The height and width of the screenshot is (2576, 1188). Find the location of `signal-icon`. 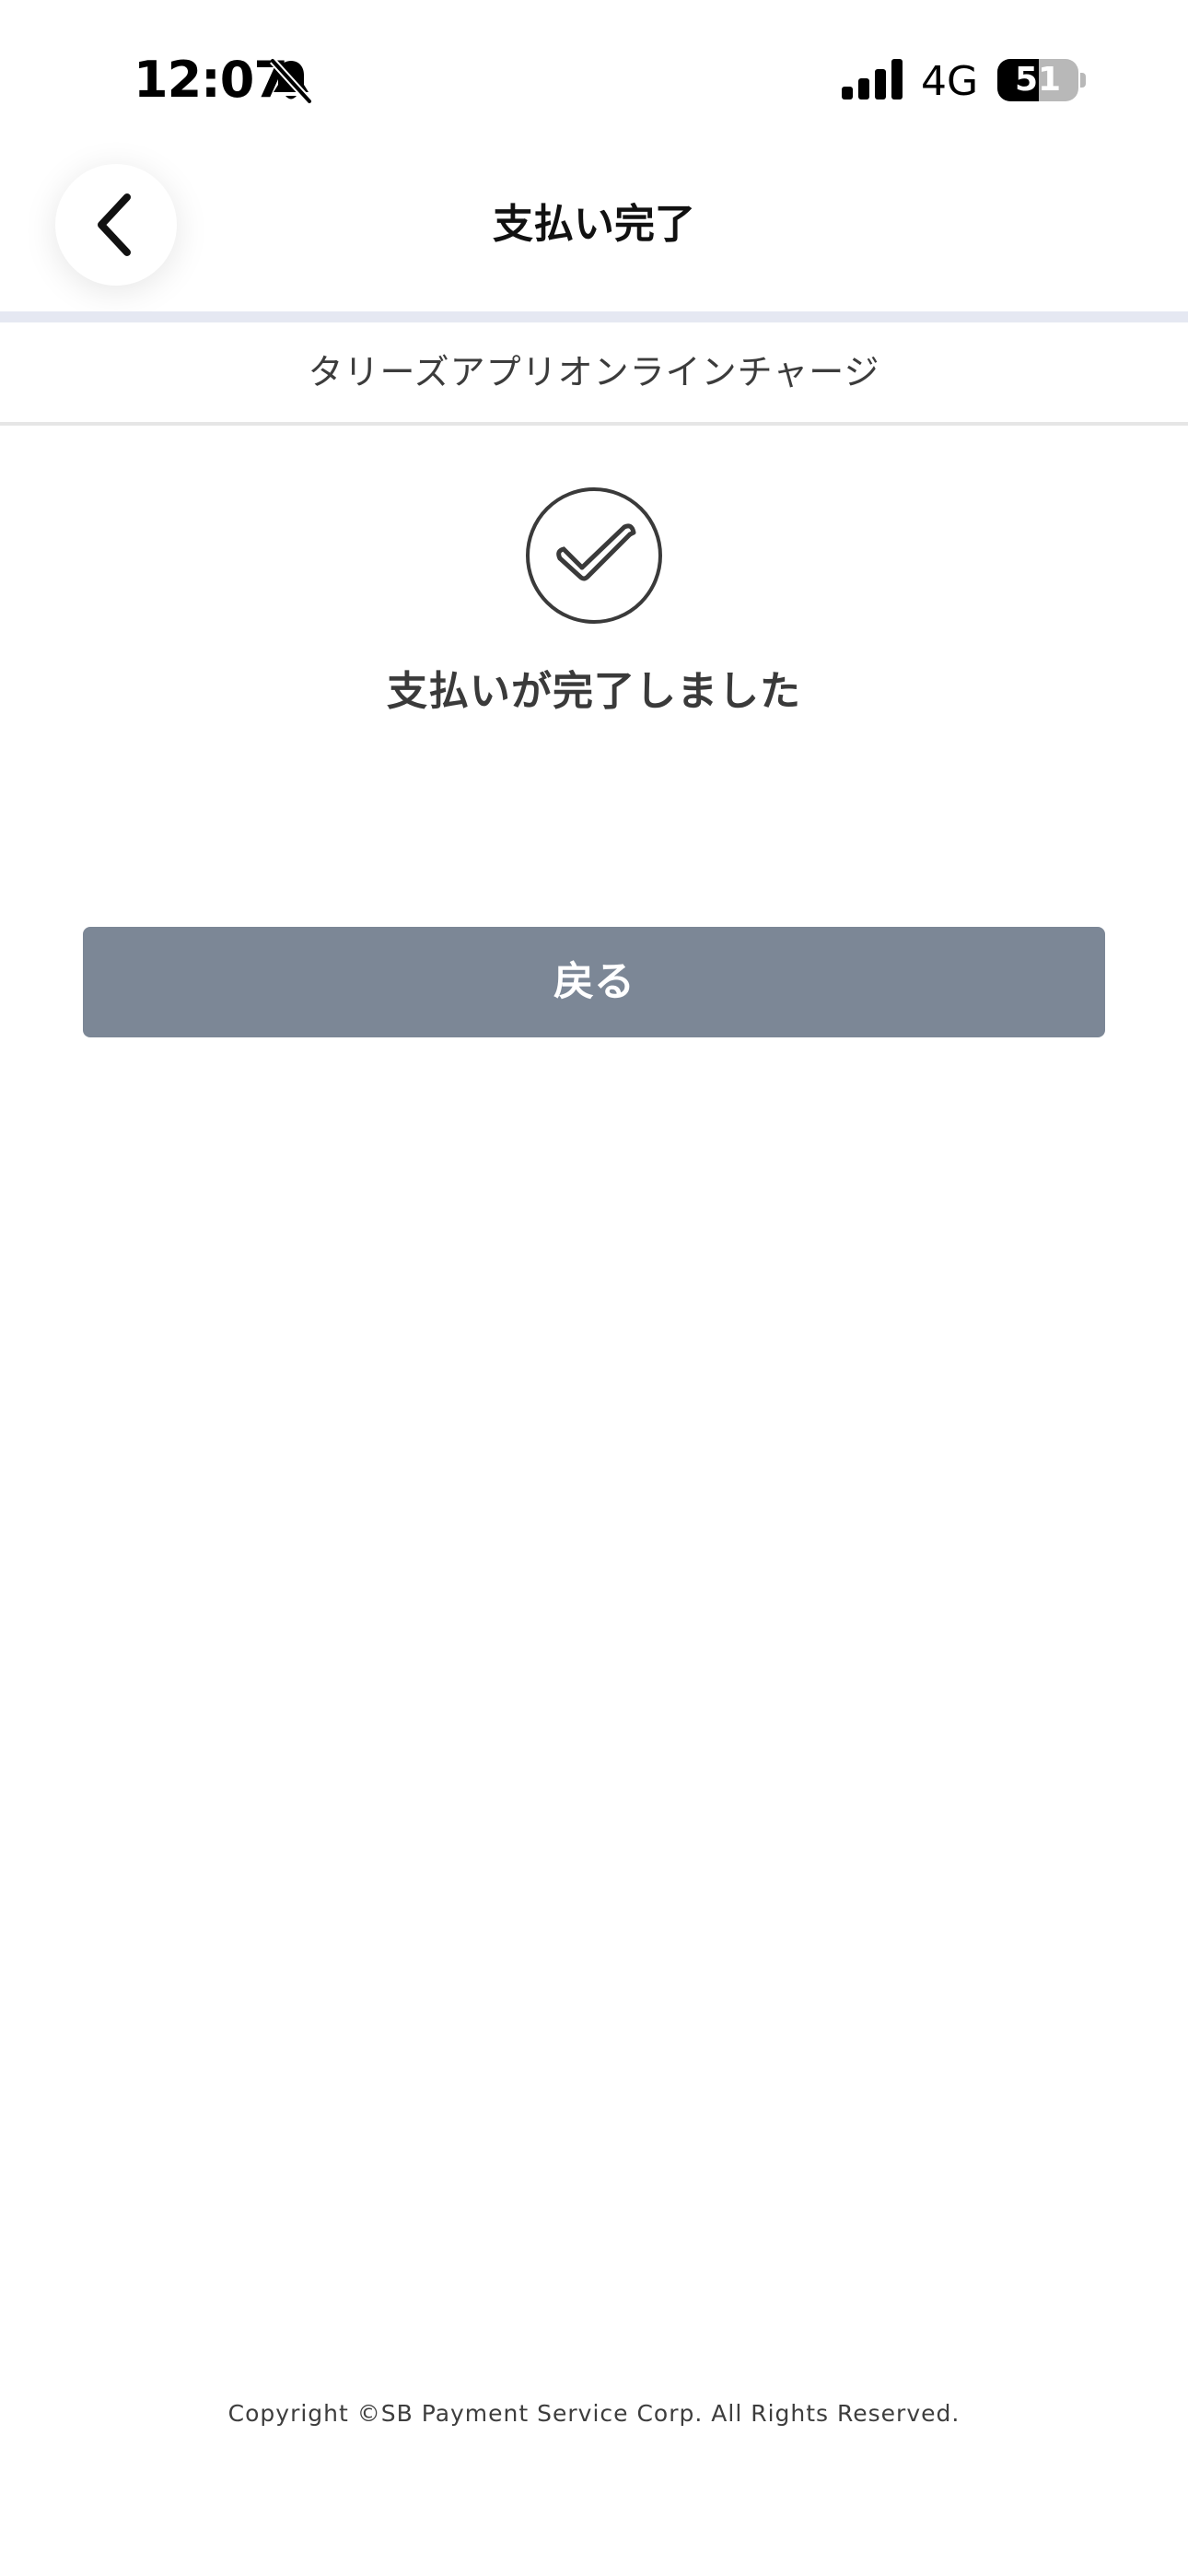

signal-icon is located at coordinates (872, 79).